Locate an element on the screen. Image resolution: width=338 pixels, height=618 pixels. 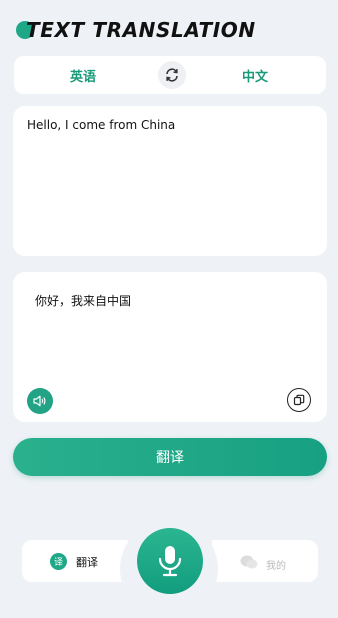
chat-bubble-icon is located at coordinates (249, 562).